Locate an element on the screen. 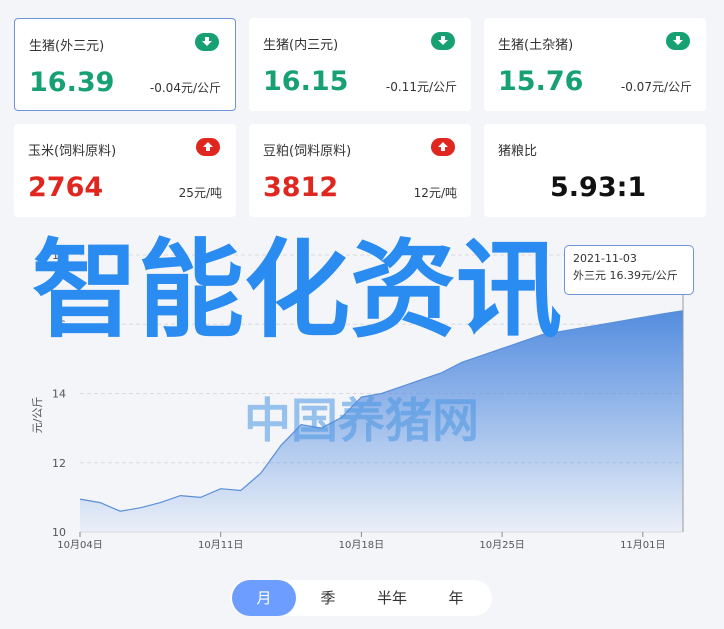  price-card-corn: 玉米(饲料原料) 2764 25元/吨 is located at coordinates (125, 170).